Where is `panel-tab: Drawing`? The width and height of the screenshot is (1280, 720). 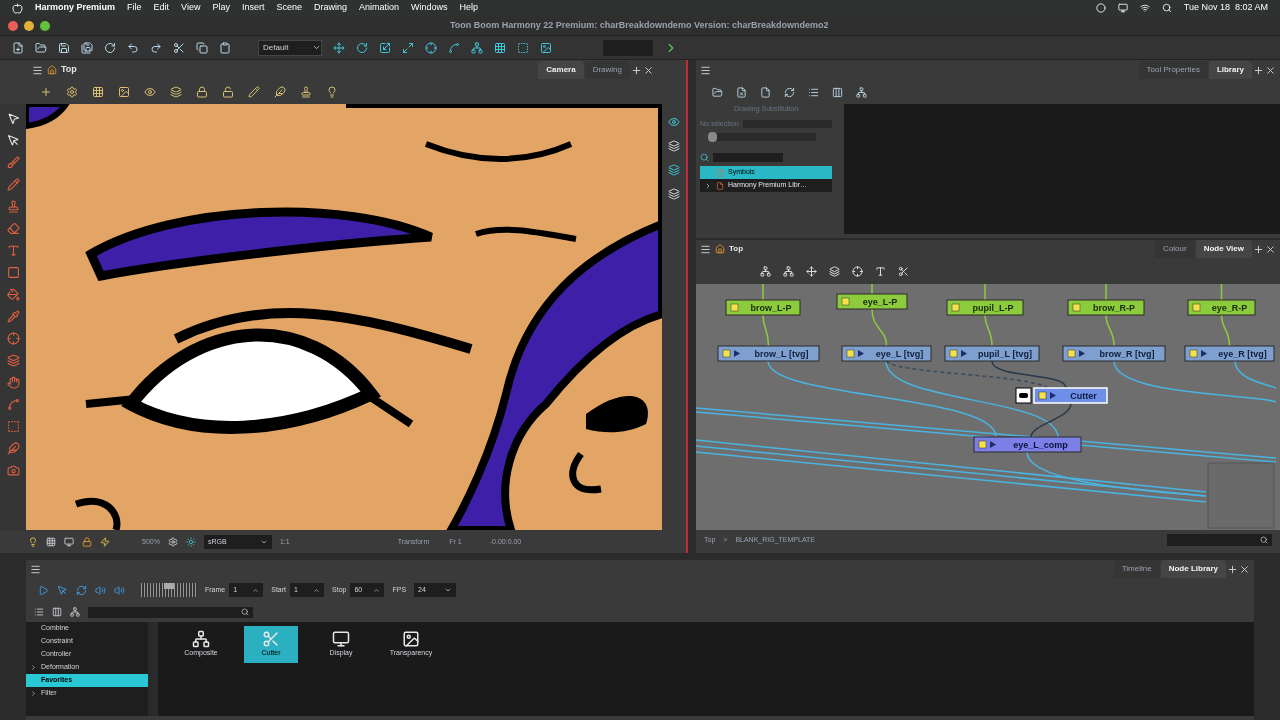
panel-tab: Drawing is located at coordinates (607, 70).